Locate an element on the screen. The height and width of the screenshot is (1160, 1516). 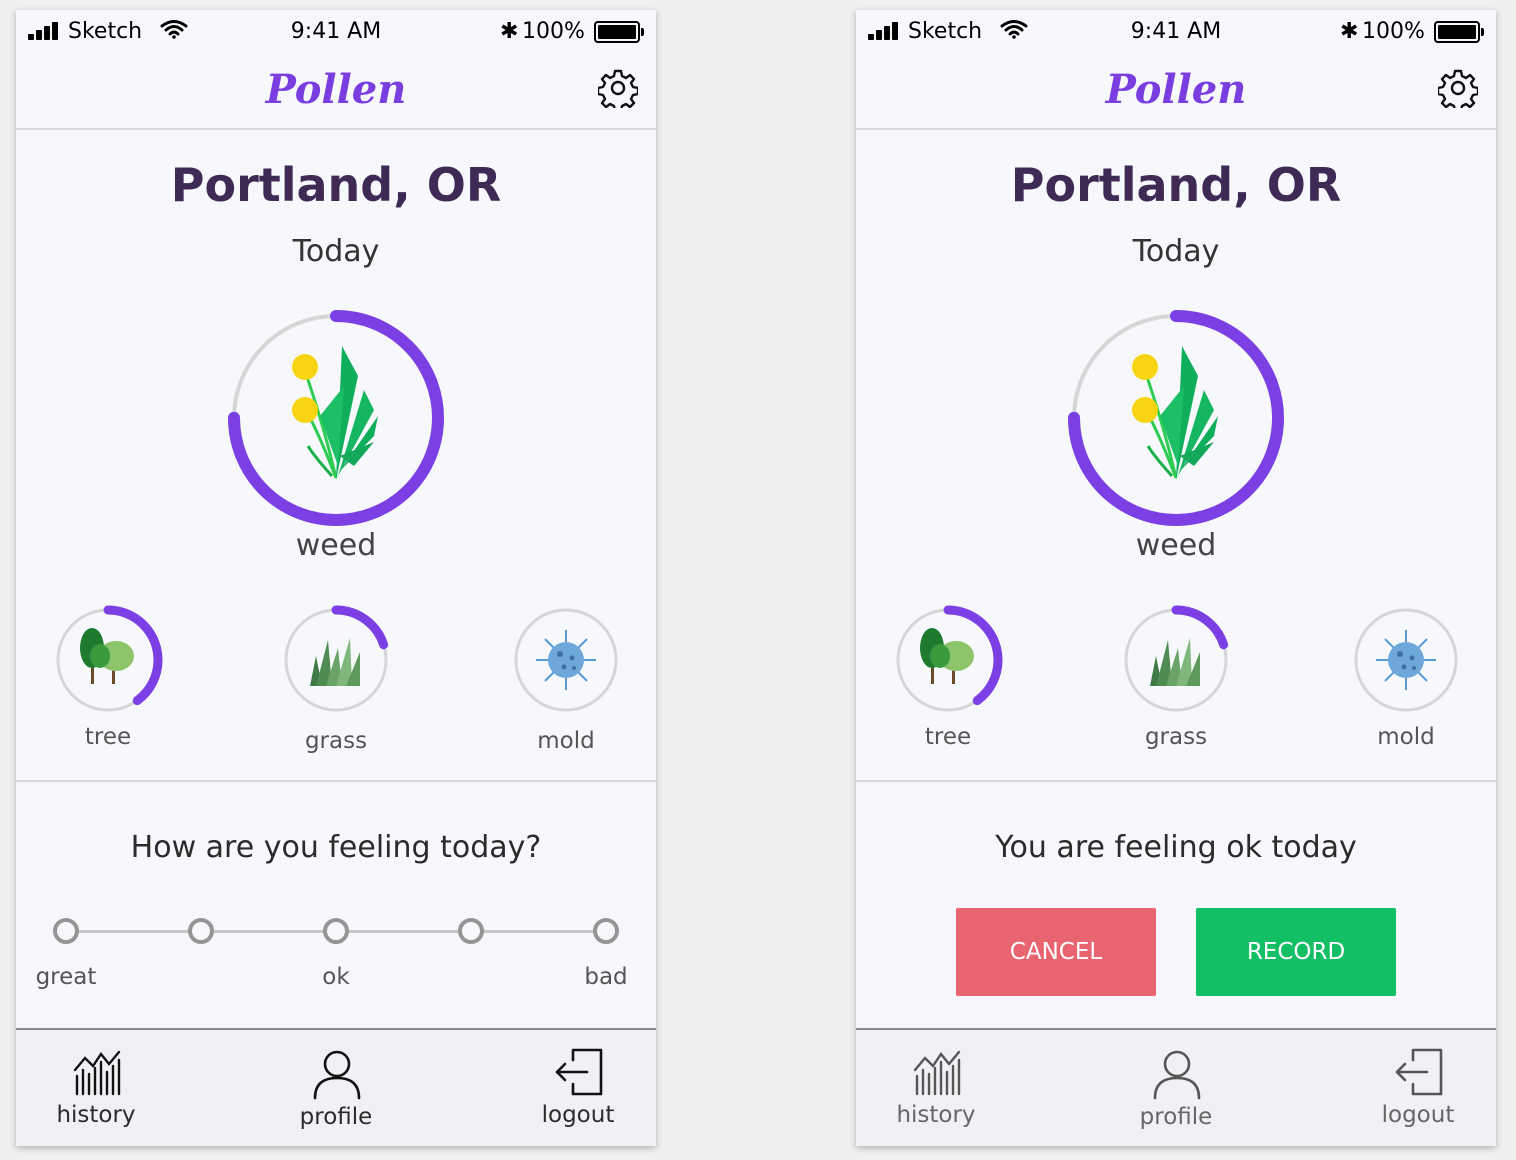
scale-label-bad: bad is located at coordinates (606, 977).